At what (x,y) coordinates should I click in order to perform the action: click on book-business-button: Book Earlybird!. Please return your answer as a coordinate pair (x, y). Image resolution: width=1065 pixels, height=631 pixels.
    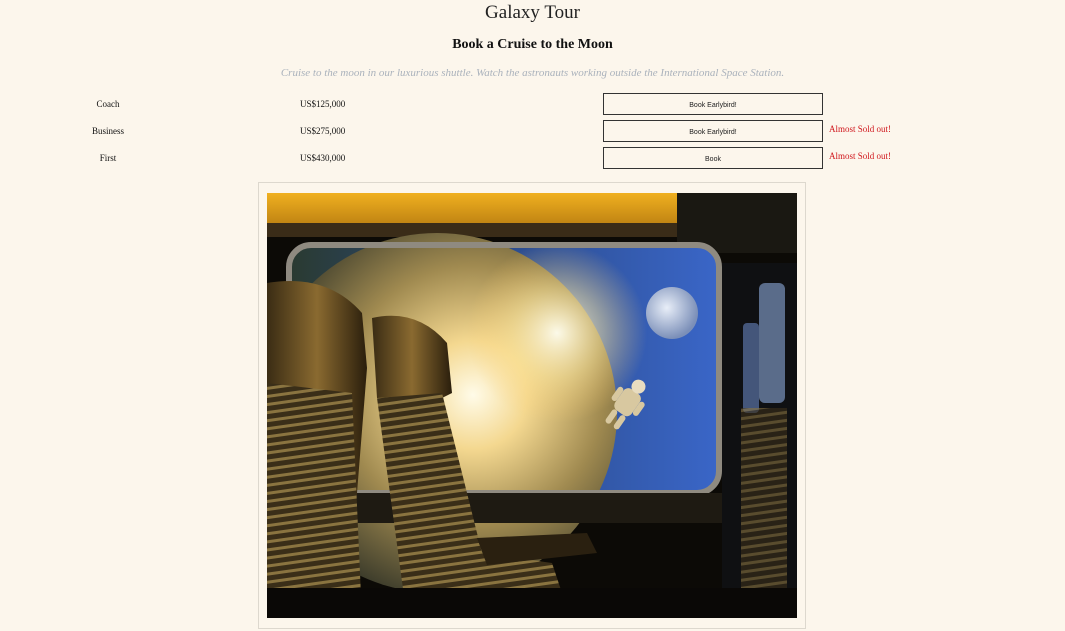
    Looking at the image, I should click on (713, 131).